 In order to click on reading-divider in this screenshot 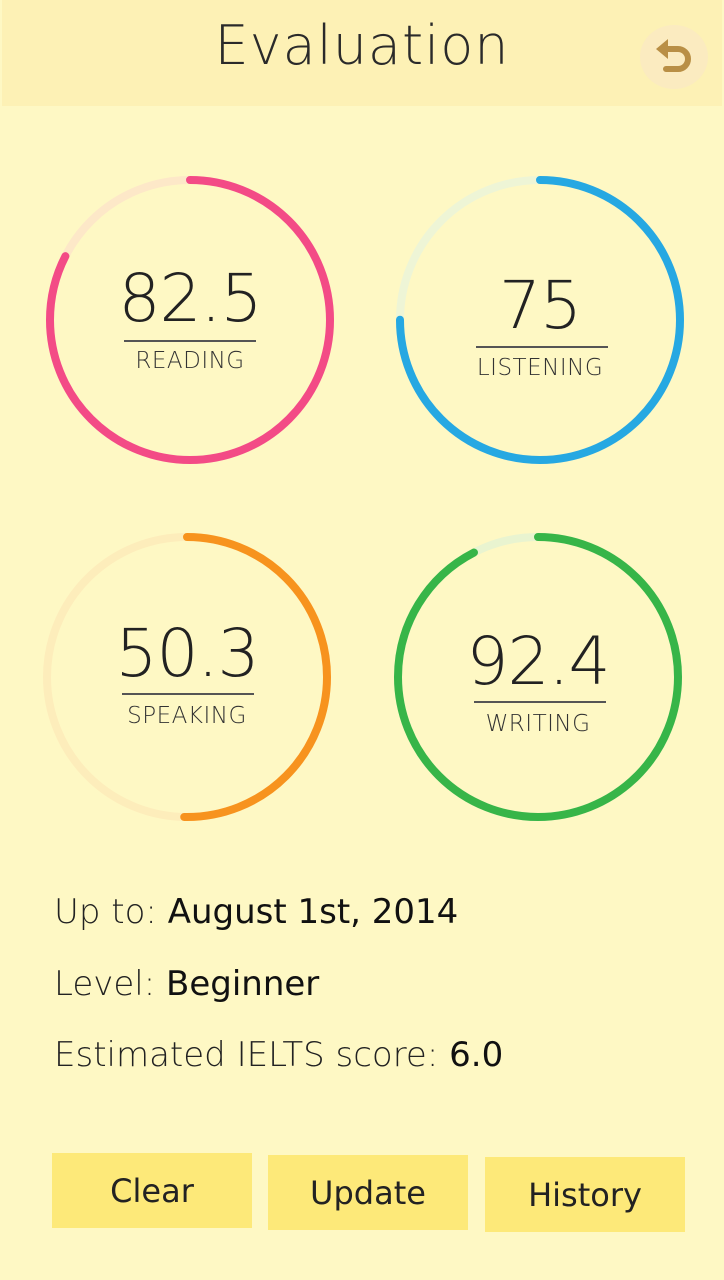, I will do `click(190, 341)`.